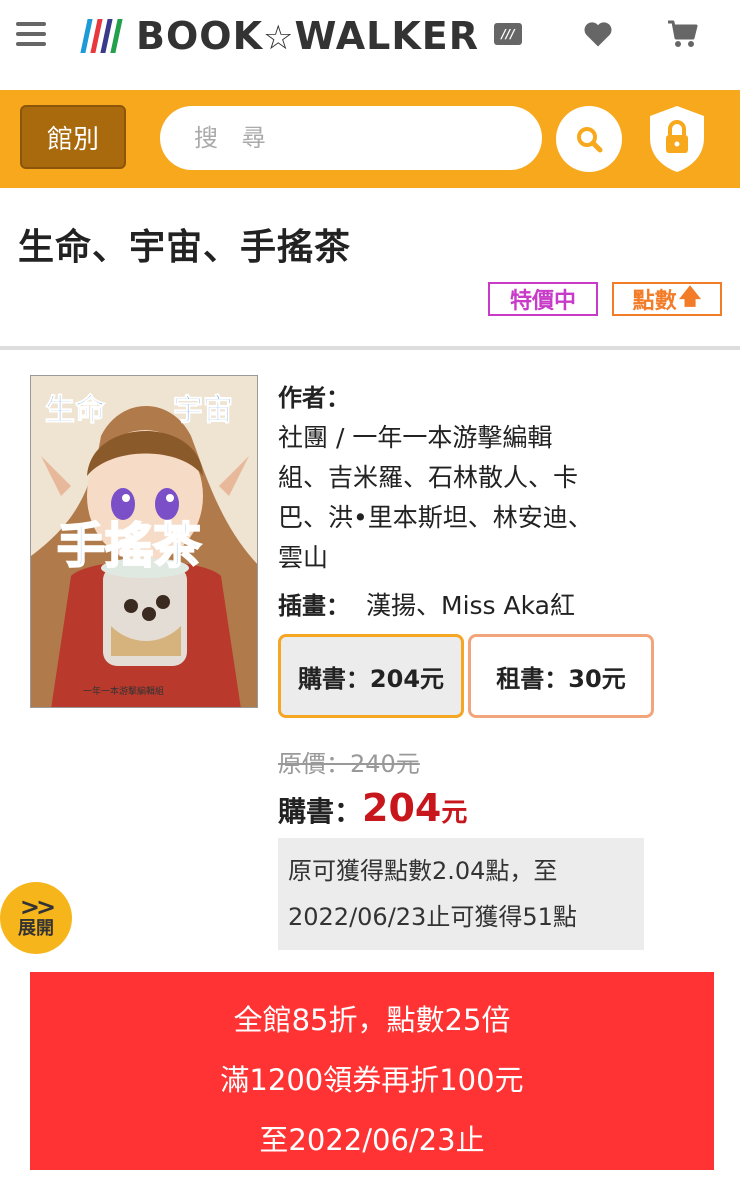  What do you see at coordinates (320, 811) in the screenshot?
I see `buy-price-label: 購書：` at bounding box center [320, 811].